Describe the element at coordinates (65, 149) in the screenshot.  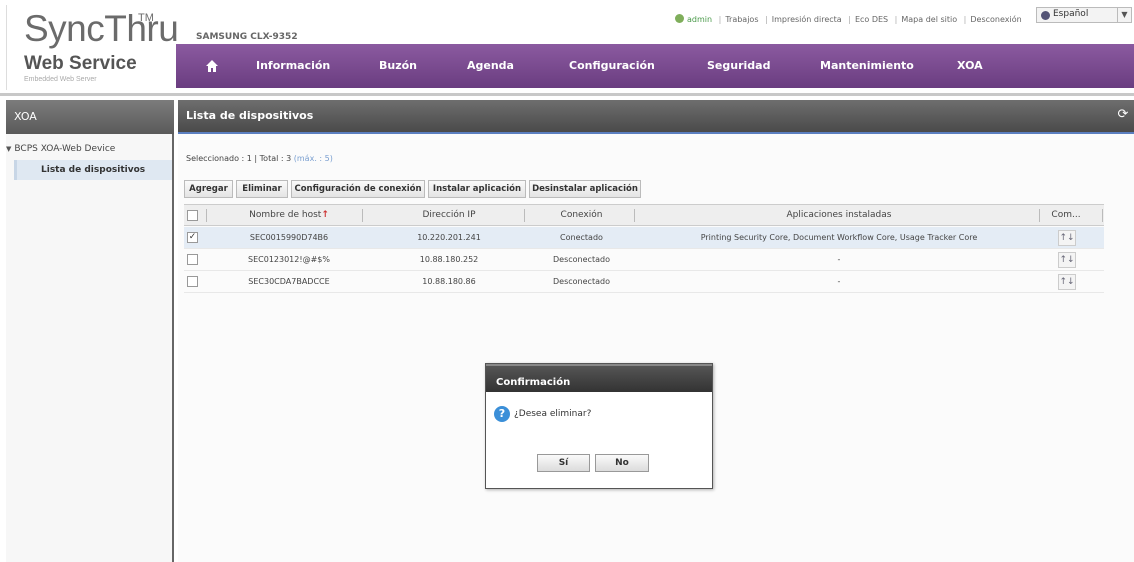
I see `tree-root-label: BCPS XOA-Web Device` at that location.